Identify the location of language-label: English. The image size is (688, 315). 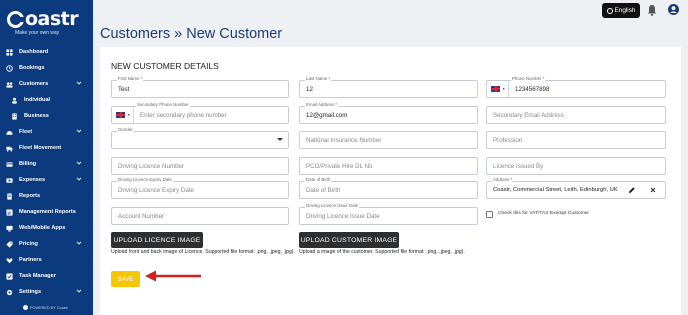
(625, 10).